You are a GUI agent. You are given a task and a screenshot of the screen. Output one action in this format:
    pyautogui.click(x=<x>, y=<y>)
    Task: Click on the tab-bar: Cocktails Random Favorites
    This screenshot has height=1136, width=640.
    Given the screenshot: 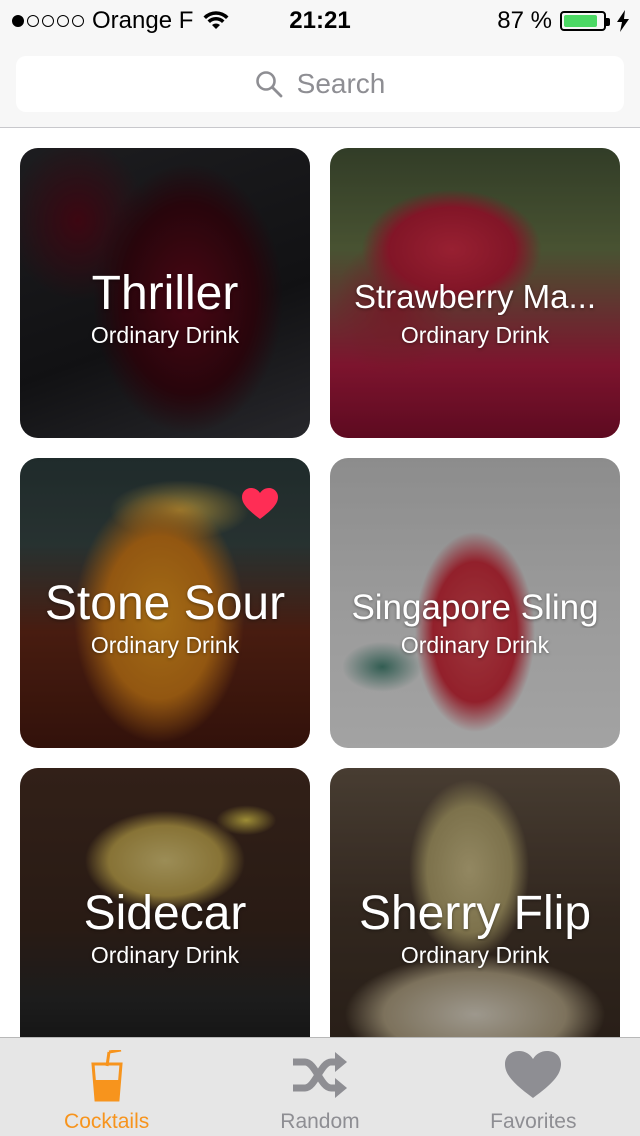 What is the action you would take?
    pyautogui.click(x=320, y=1086)
    